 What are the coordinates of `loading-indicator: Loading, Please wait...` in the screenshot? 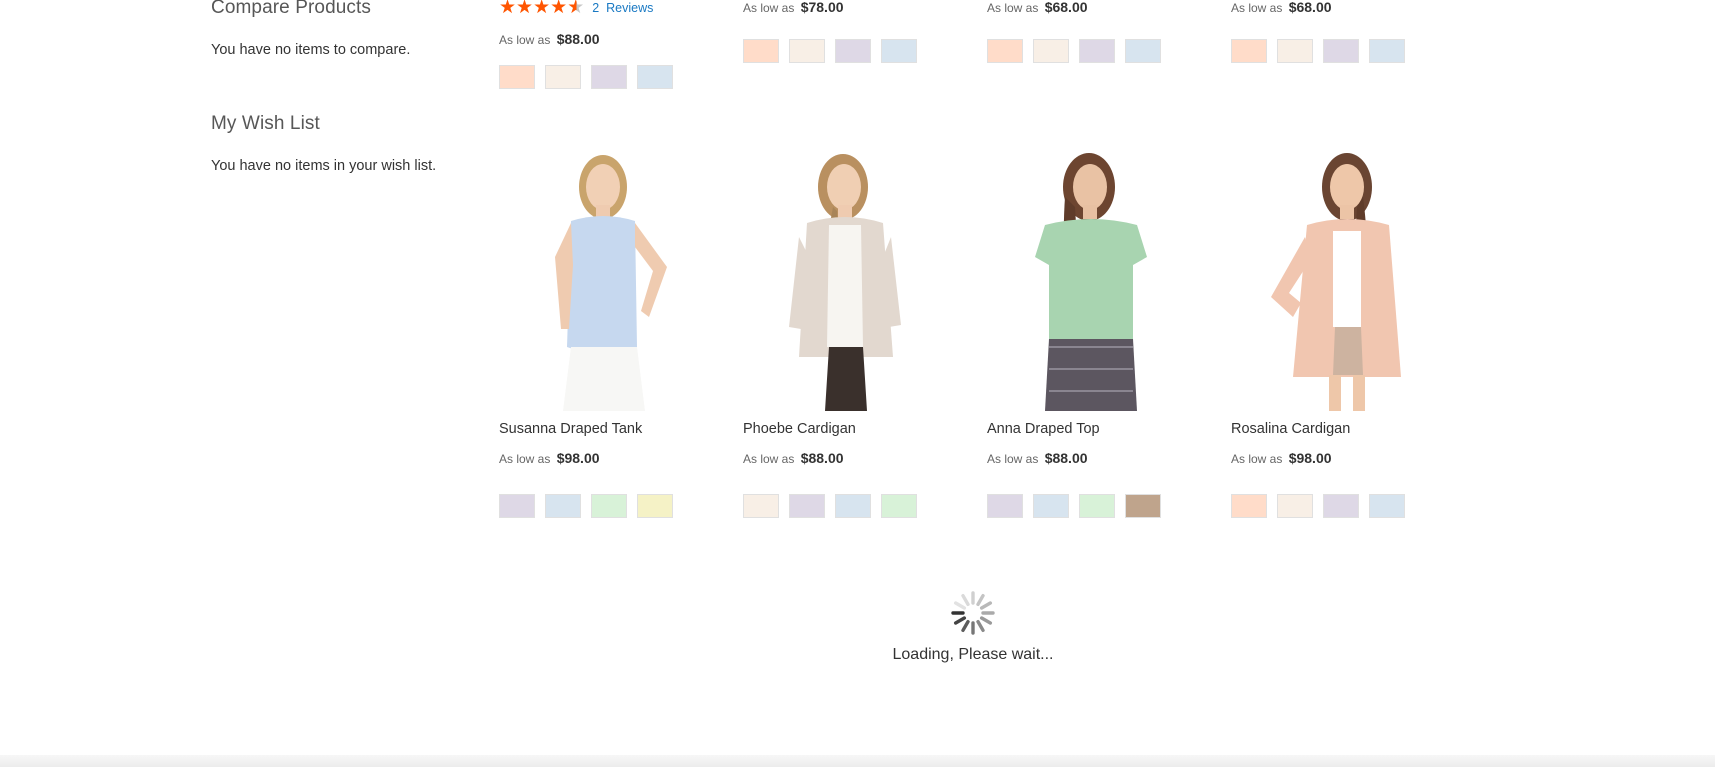 It's located at (973, 627).